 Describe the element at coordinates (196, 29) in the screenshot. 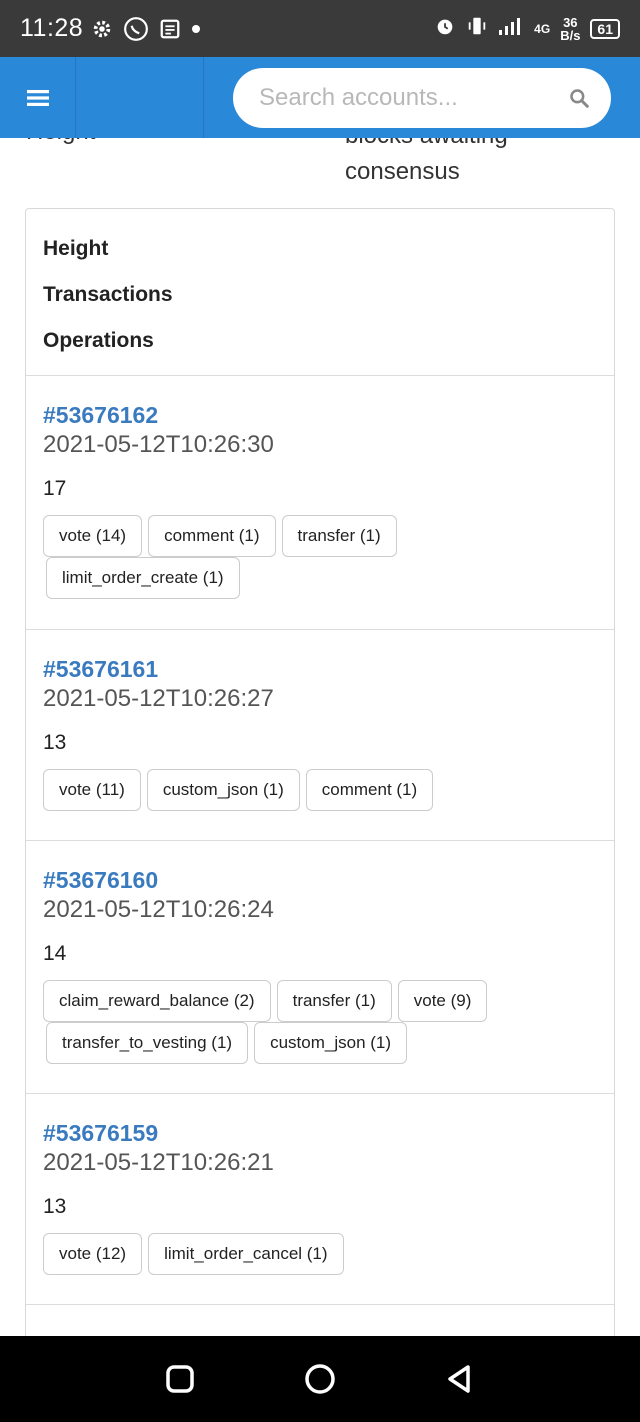

I see `notification-dot-icon` at that location.